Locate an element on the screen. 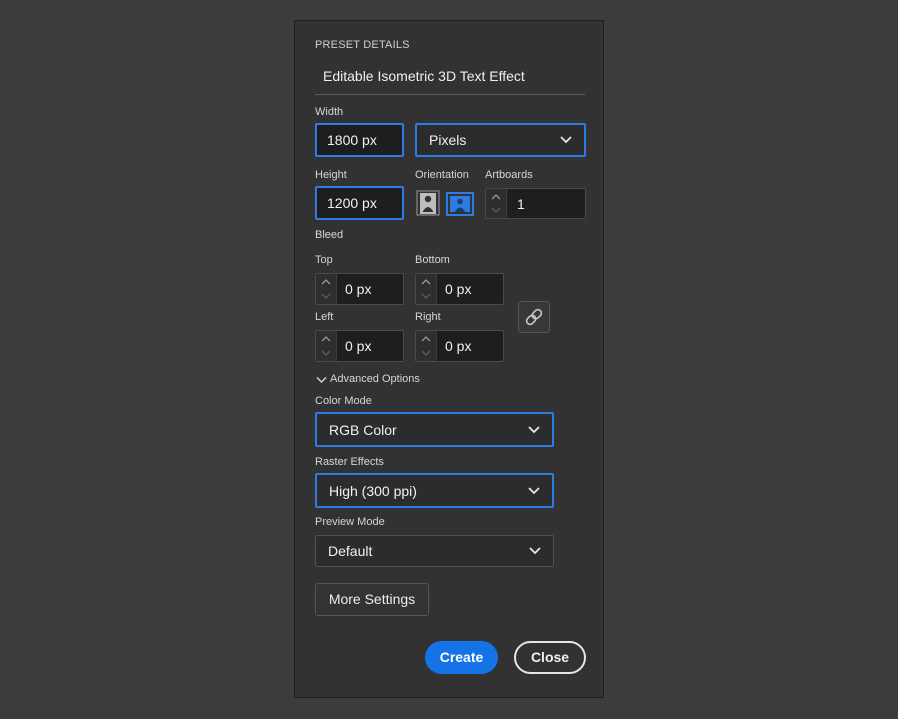  bleed-top-stepper-buttons is located at coordinates (326, 289).